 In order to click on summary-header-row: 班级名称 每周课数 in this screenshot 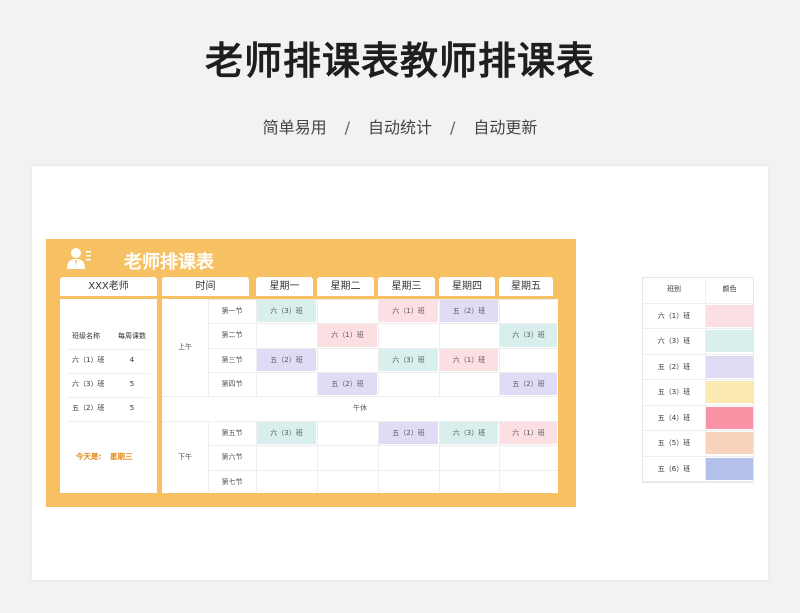, I will do `click(108, 336)`.